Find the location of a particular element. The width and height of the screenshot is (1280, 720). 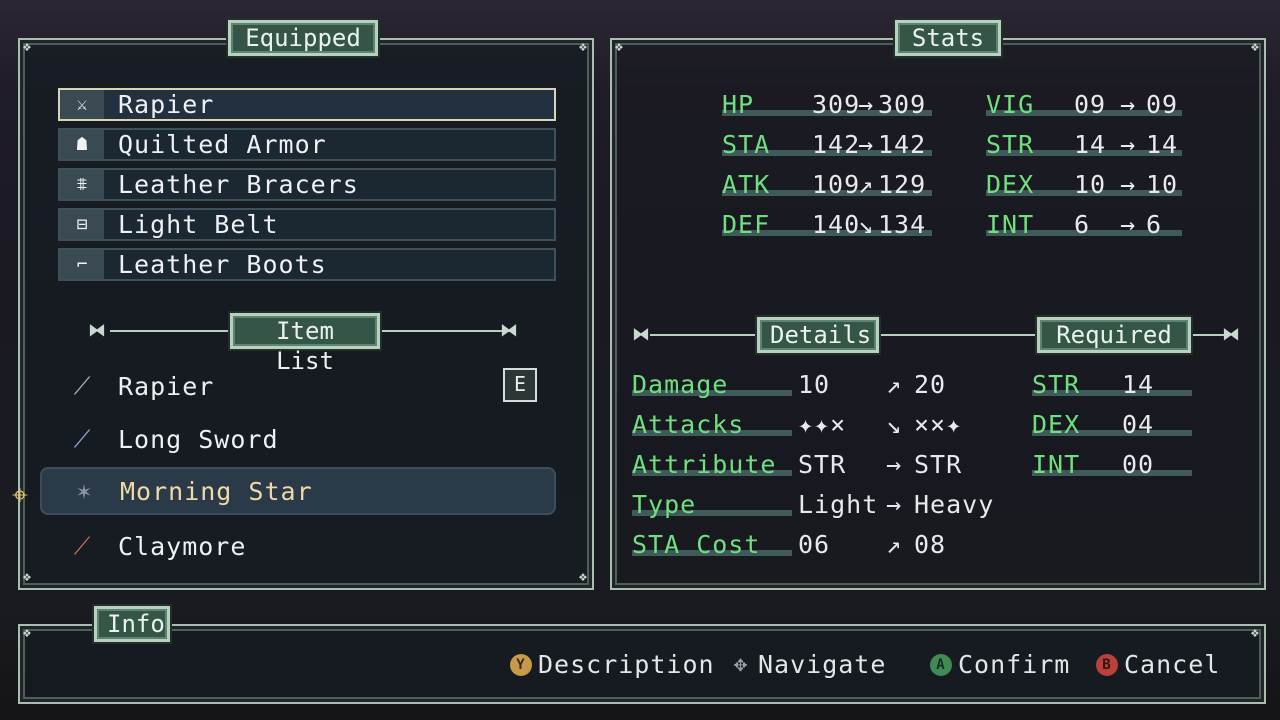

stat-label: STA is located at coordinates (746, 144).